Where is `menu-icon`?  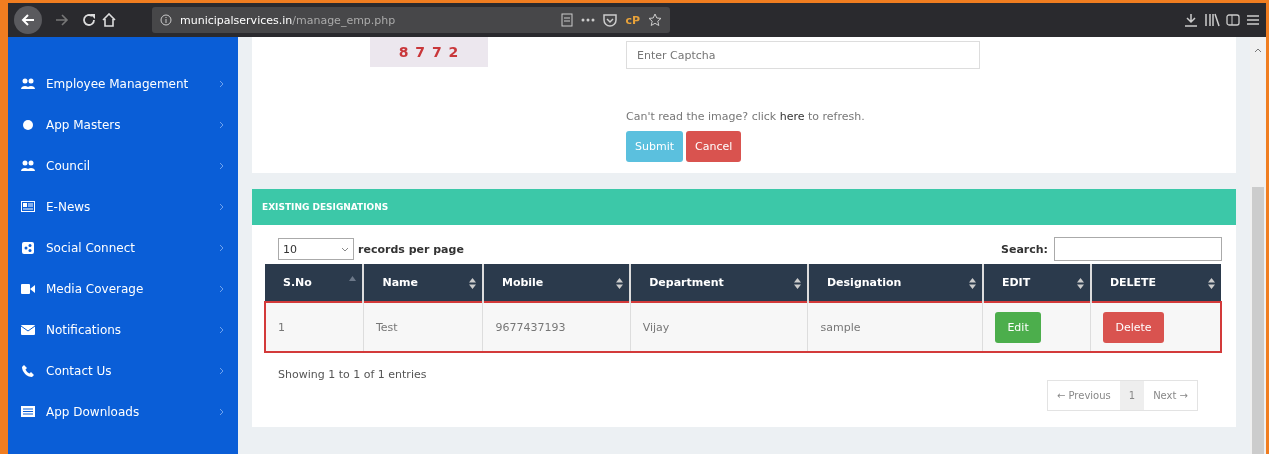
menu-icon is located at coordinates (1253, 20).